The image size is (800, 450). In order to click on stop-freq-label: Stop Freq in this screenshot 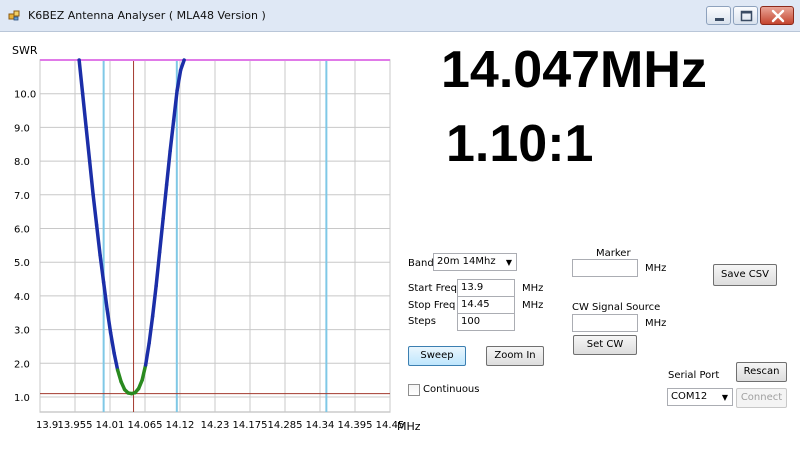, I will do `click(432, 305)`.